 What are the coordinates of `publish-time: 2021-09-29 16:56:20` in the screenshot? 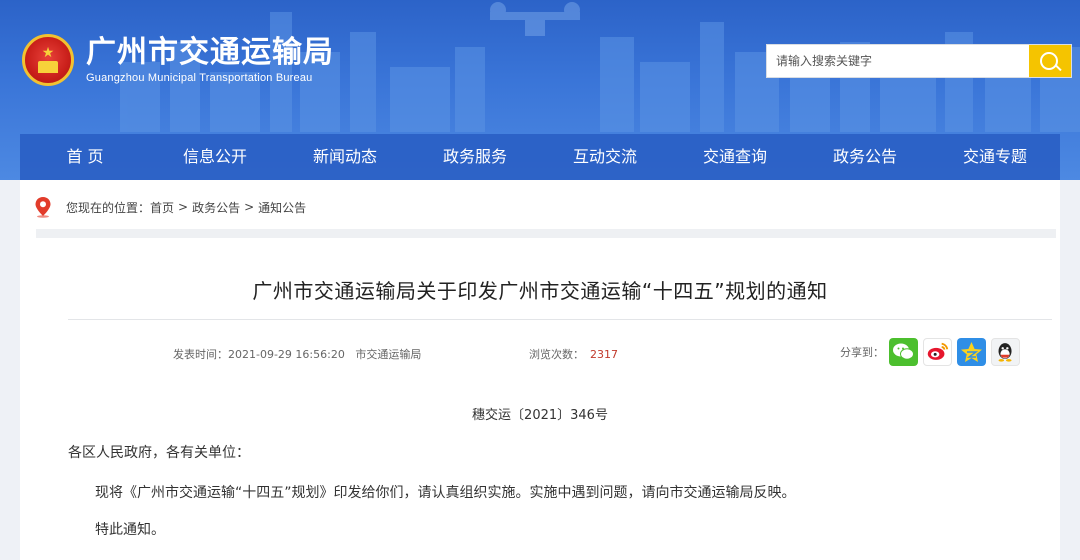 It's located at (286, 354).